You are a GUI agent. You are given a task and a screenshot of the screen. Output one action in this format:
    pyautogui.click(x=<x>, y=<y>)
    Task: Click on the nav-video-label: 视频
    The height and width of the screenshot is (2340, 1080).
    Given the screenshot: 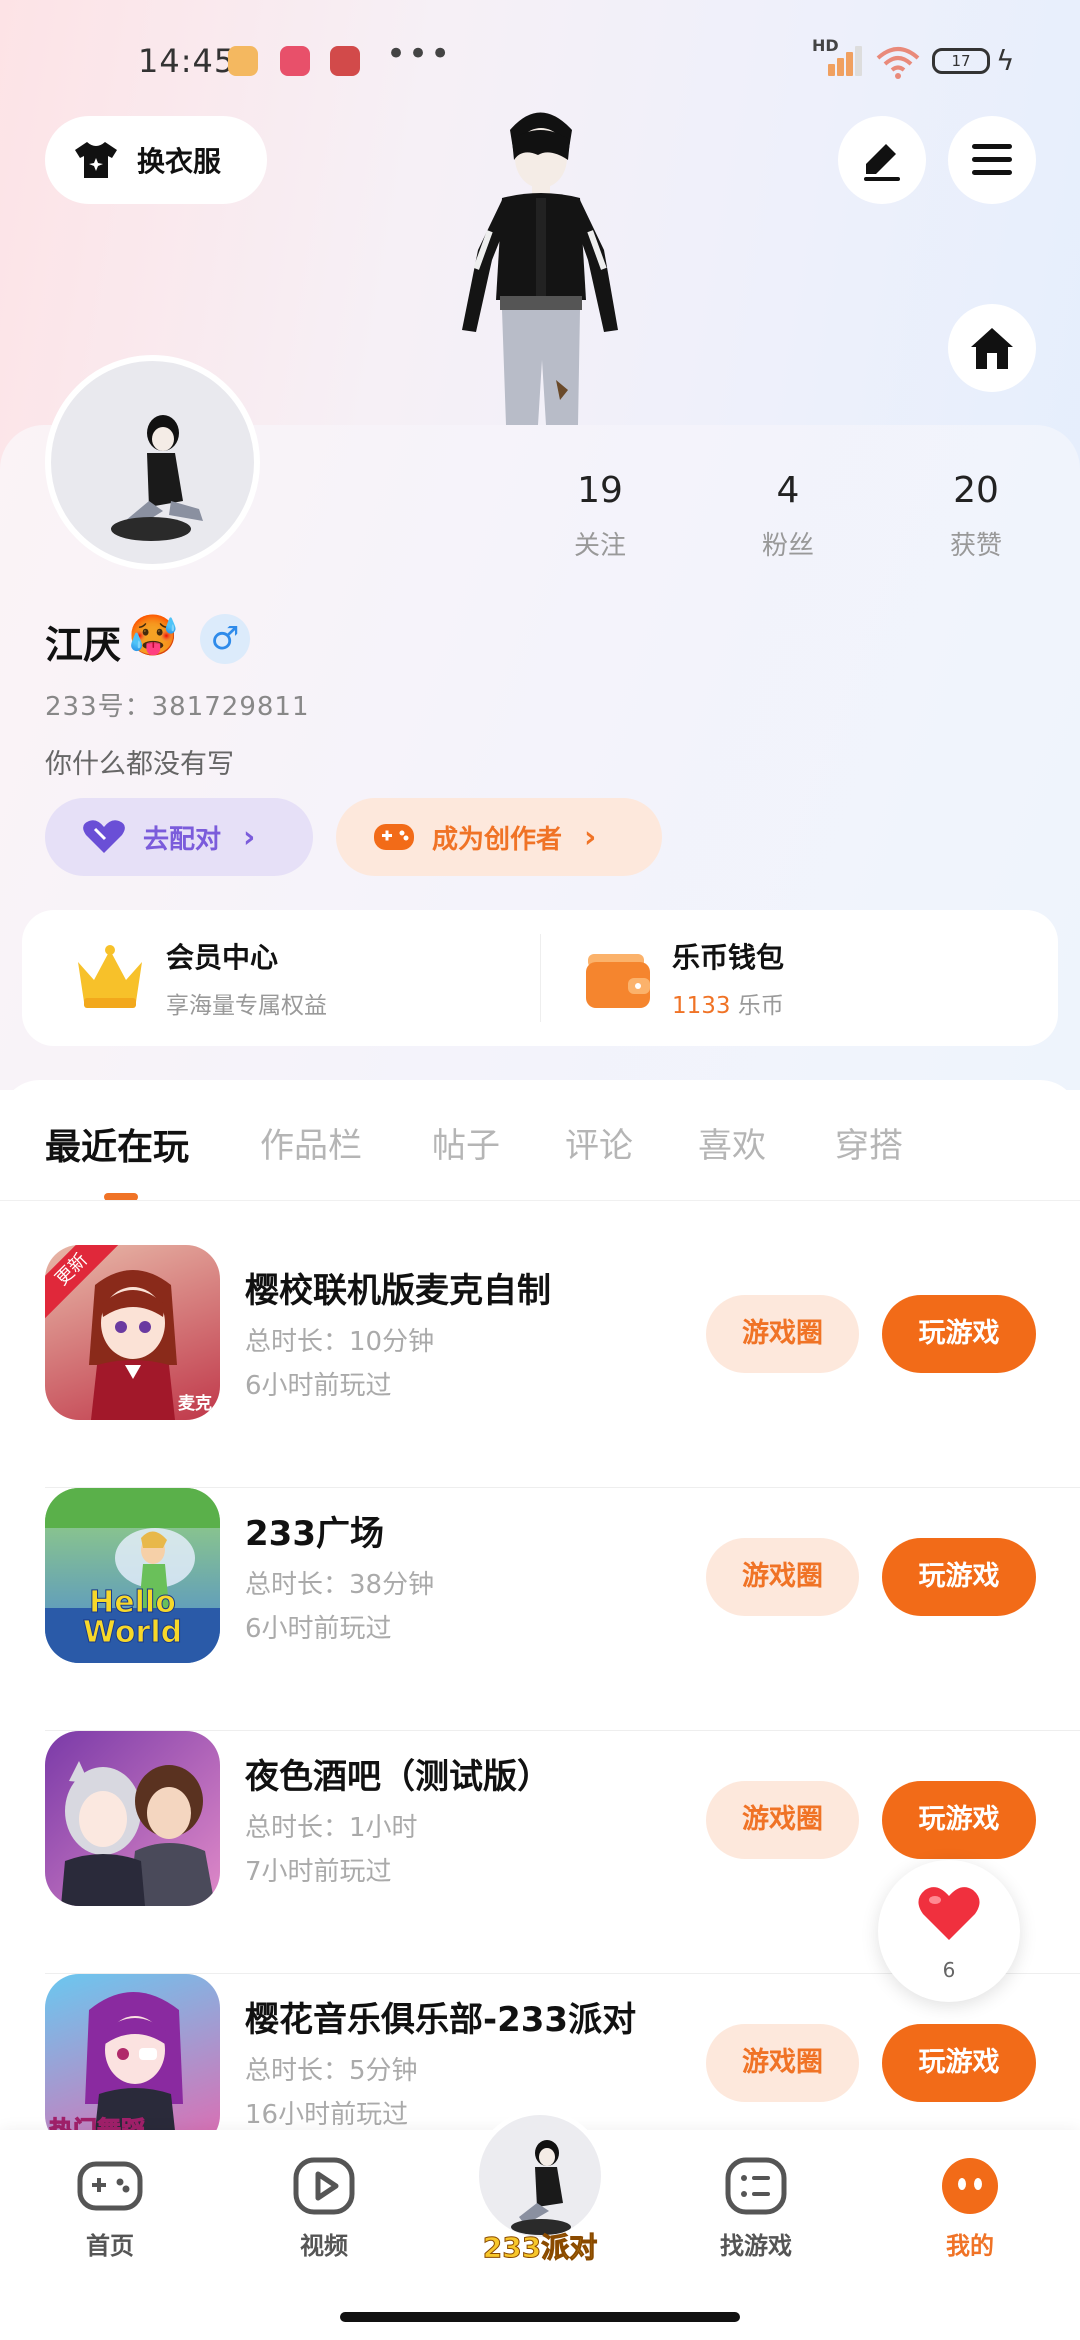 What is the action you would take?
    pyautogui.click(x=324, y=2246)
    